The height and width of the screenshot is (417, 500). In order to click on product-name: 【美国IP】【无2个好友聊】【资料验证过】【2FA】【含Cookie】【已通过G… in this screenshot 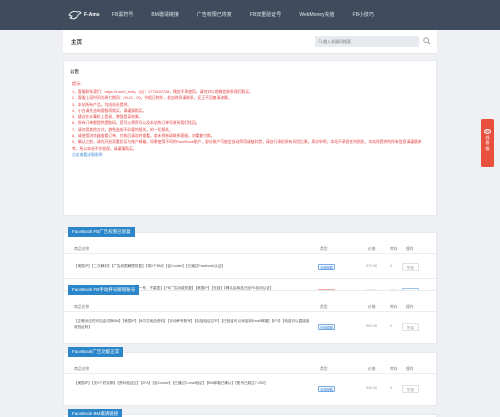, I will do `click(171, 383)`.